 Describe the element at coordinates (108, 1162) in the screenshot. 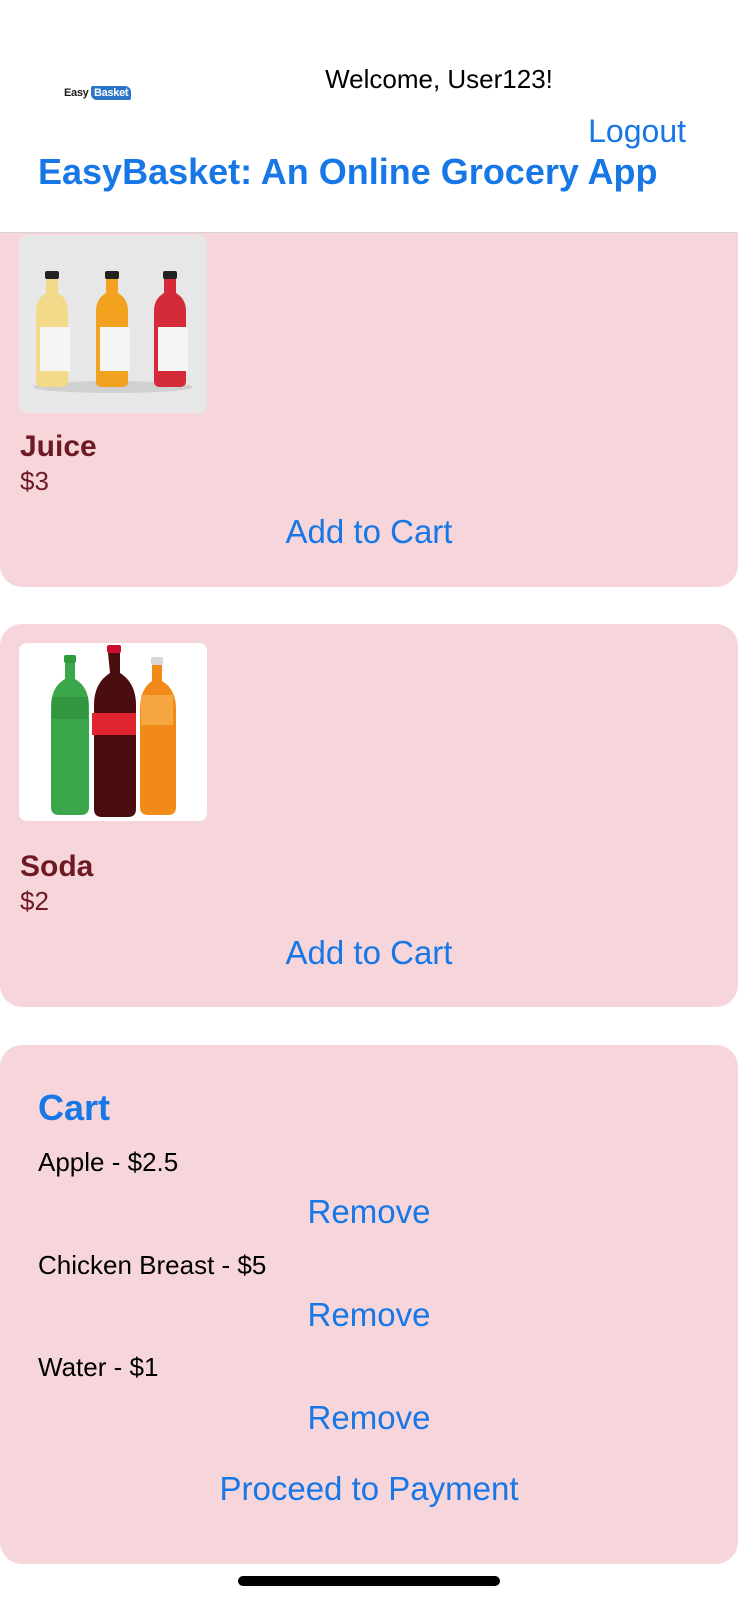

I see `cart-item: Apple - $2.5` at that location.